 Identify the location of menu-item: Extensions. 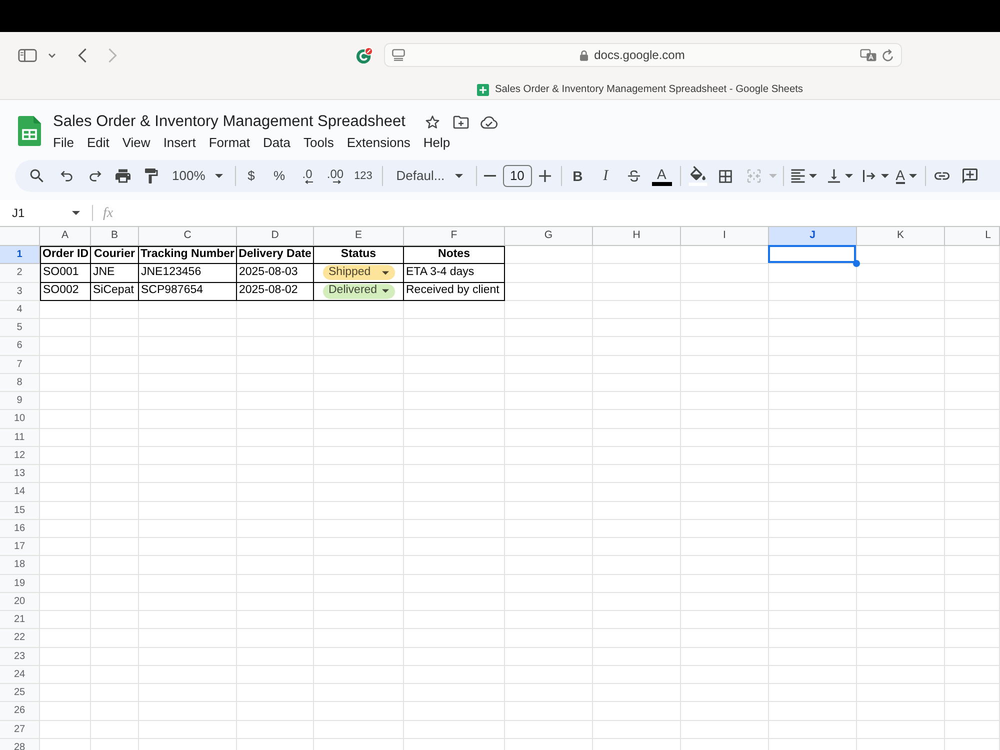
(378, 142).